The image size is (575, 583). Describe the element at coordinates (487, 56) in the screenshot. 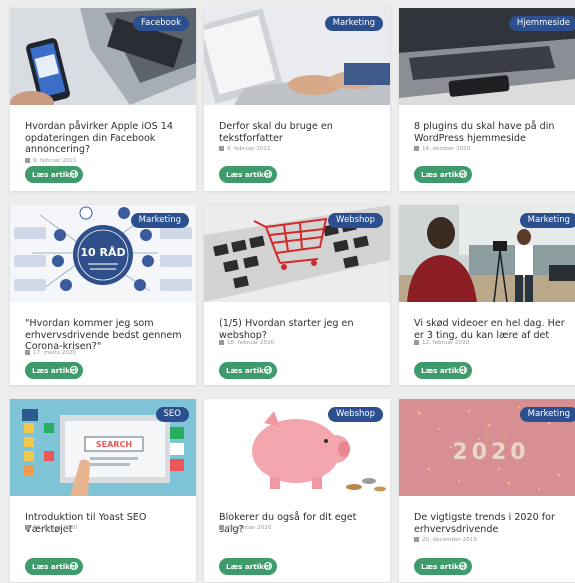

I see `article-image: Hjemmeside` at that location.